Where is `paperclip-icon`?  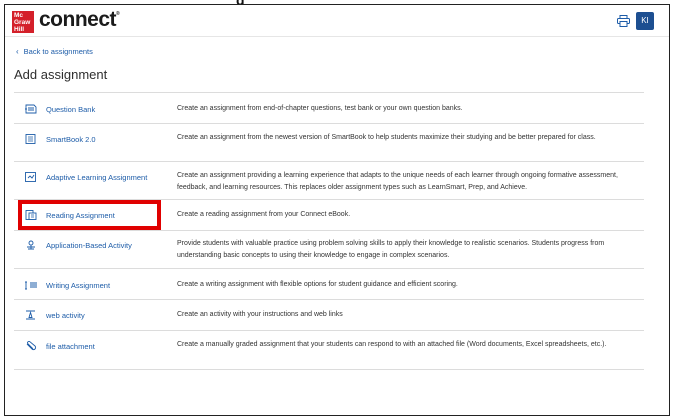
paperclip-icon is located at coordinates (31, 345).